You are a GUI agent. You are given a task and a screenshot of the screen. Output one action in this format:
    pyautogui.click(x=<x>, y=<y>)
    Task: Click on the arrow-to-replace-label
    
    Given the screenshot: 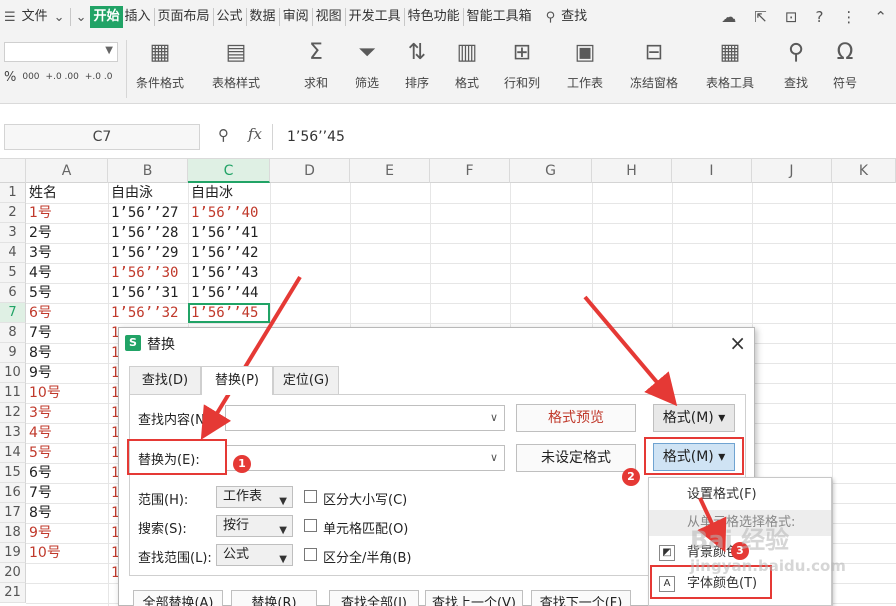 What is the action you would take?
    pyautogui.click(x=251, y=357)
    